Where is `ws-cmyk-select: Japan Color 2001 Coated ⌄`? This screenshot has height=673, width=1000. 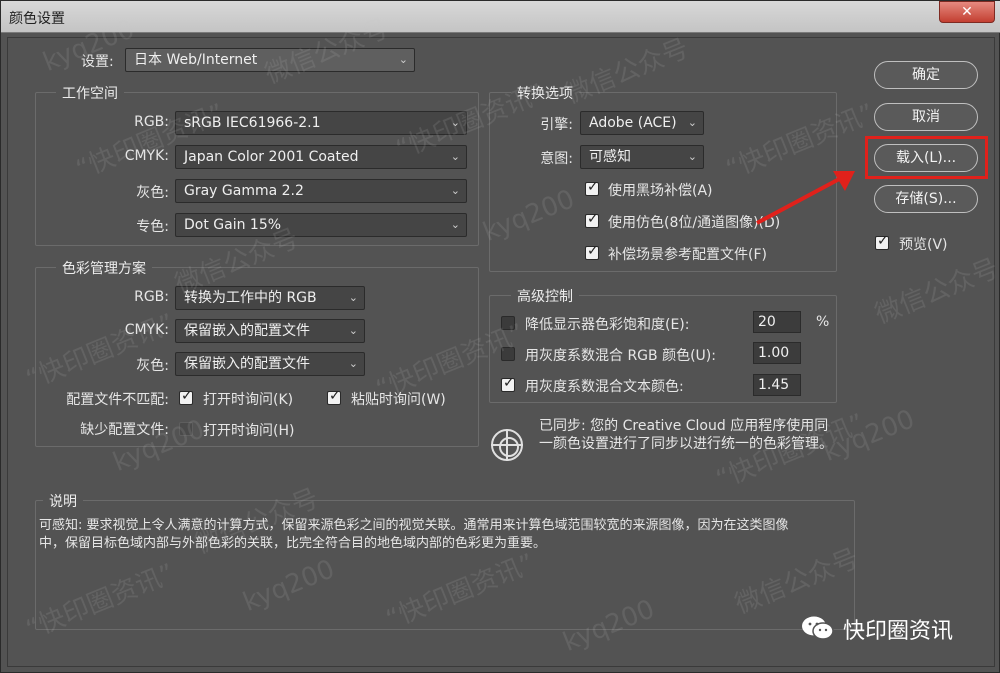
ws-cmyk-select: Japan Color 2001 Coated ⌄ is located at coordinates (321, 157).